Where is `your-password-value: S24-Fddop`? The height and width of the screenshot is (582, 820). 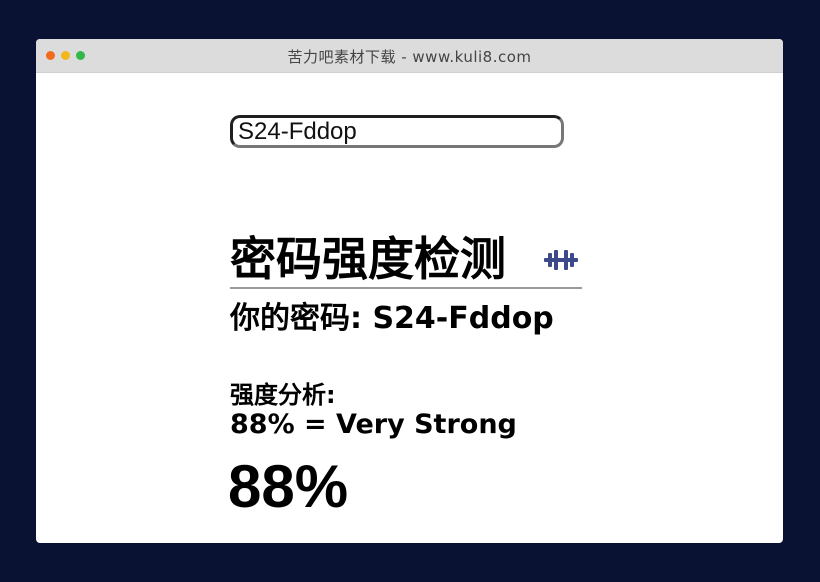
your-password-value: S24-Fddop is located at coordinates (463, 318).